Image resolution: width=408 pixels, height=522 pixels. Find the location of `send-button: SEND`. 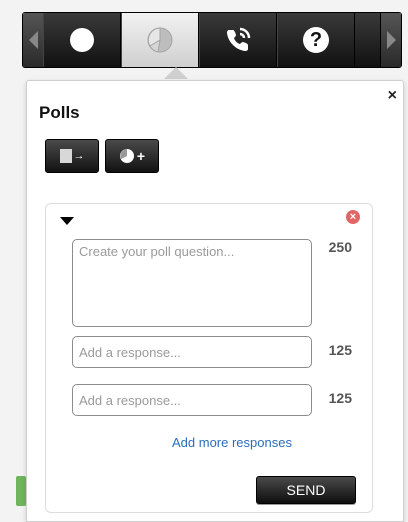

send-button: SEND is located at coordinates (306, 490).